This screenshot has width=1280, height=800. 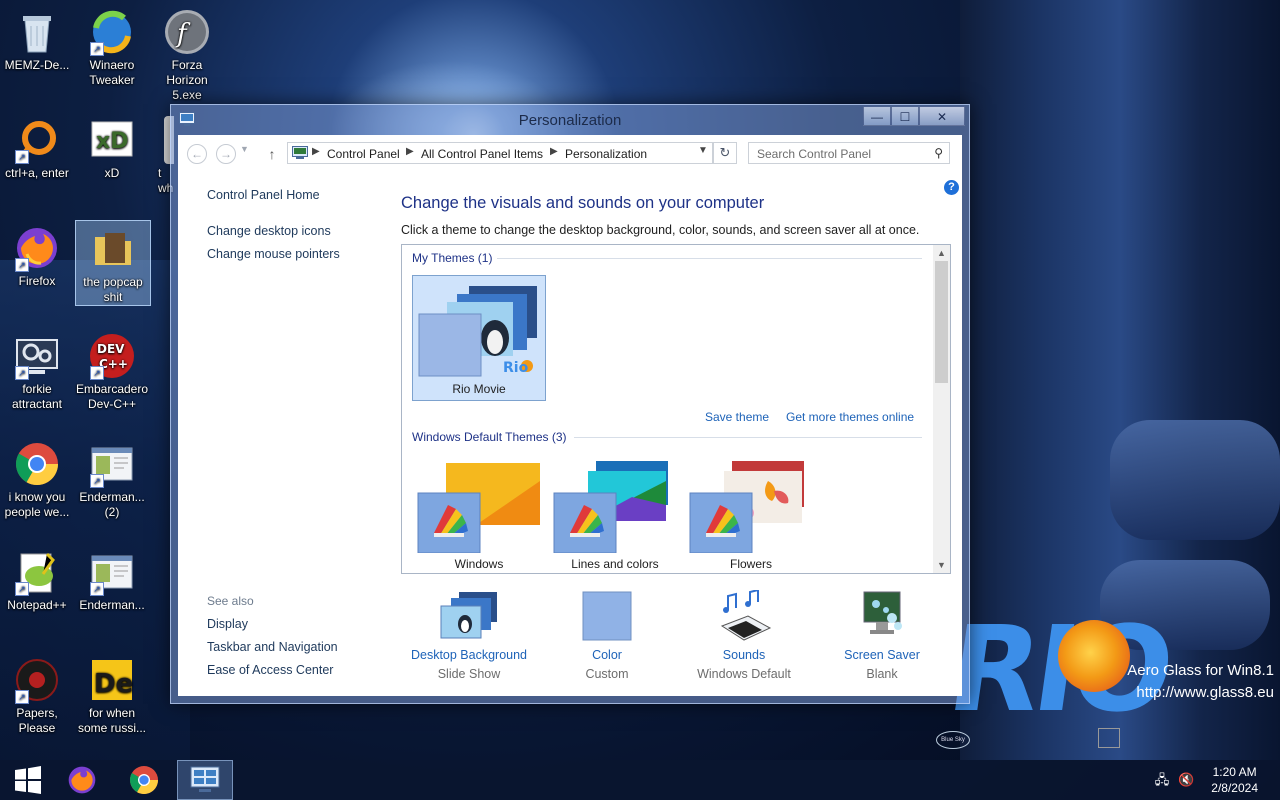 What do you see at coordinates (744, 615) in the screenshot?
I see `sounds-icon` at bounding box center [744, 615].